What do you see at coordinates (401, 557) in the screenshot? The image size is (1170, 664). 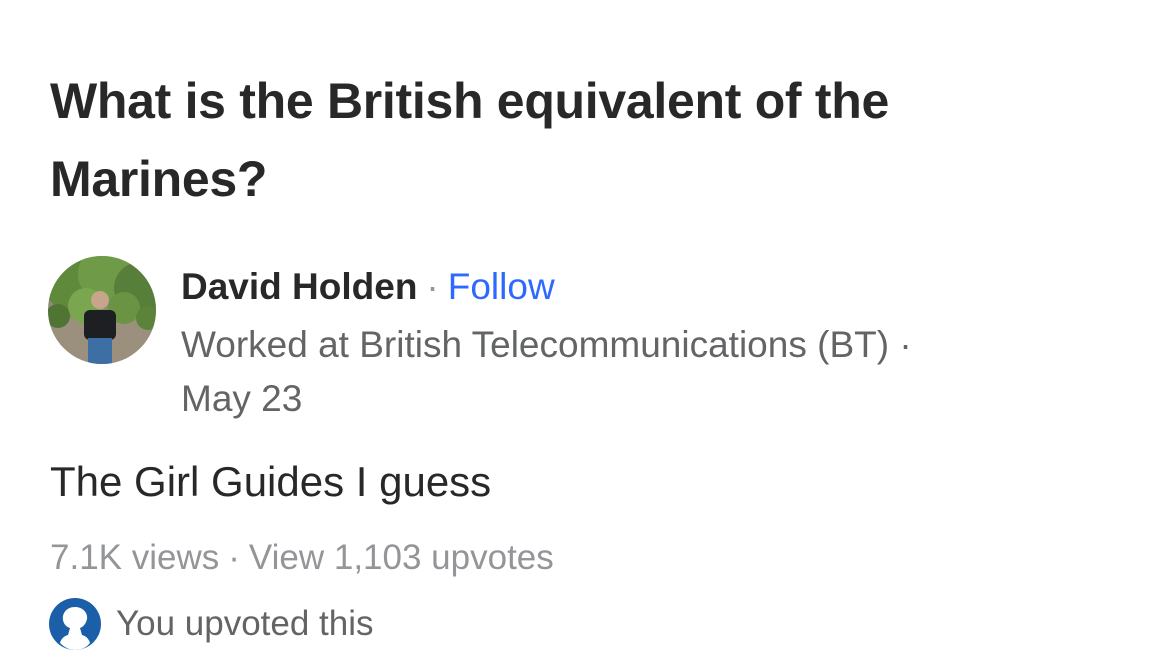 I see `view-upvotes-link: View 1,103 upvotes` at bounding box center [401, 557].